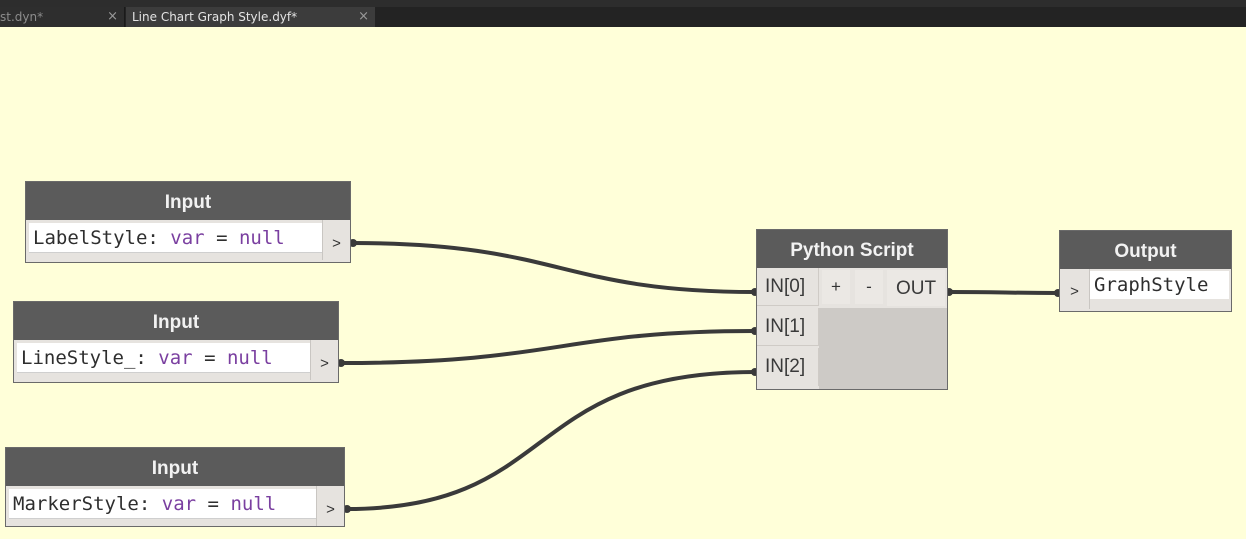 Image resolution: width=1246 pixels, height=539 pixels. I want to click on wire-out-graphstyle, so click(1003, 292).